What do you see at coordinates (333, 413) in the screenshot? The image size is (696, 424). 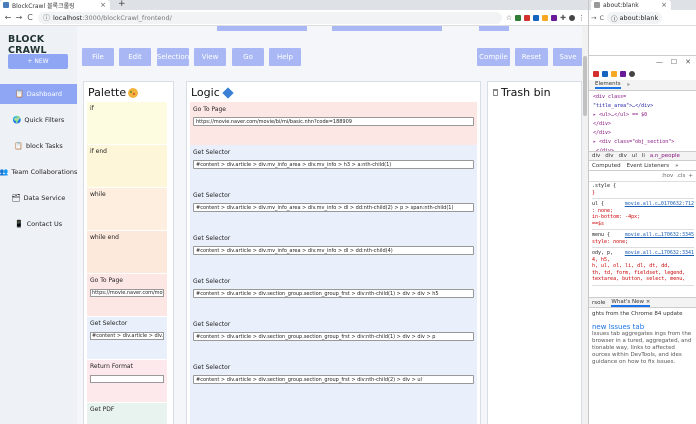 I see `logic-block` at bounding box center [333, 413].